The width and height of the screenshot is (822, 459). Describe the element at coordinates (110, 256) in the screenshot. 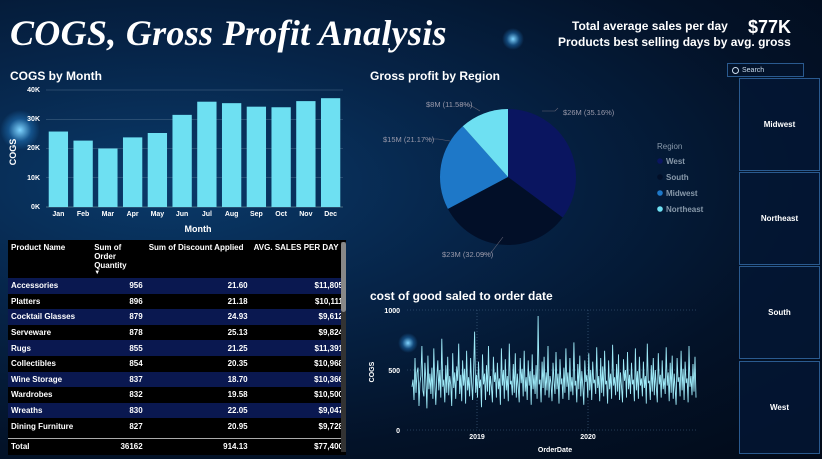

I see `column-header-quantity-label: Sum of Order Quantity` at that location.